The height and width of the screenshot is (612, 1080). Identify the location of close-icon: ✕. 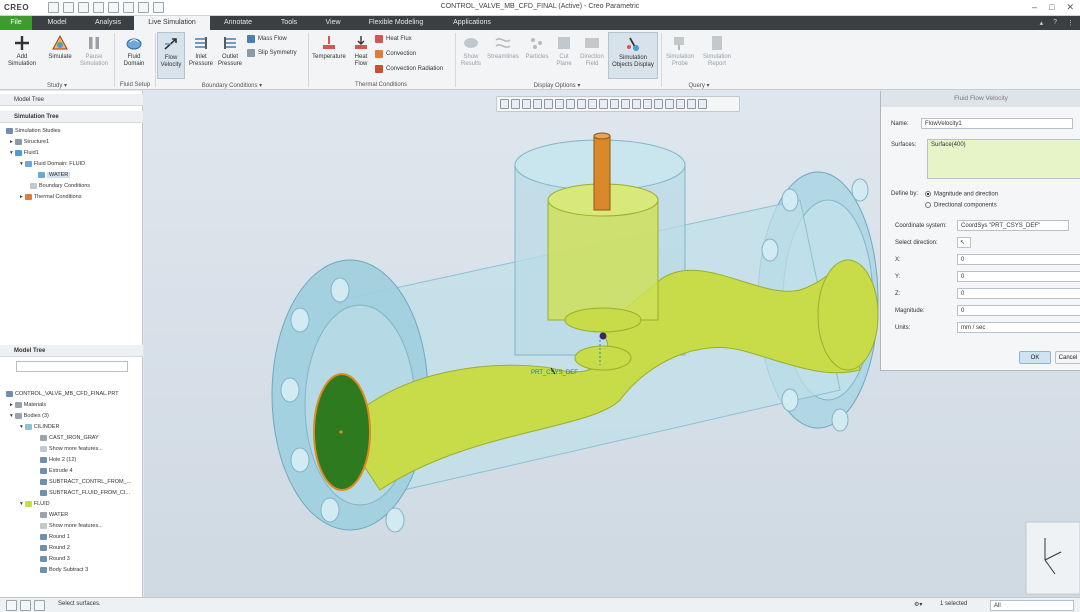
(1070, 7).